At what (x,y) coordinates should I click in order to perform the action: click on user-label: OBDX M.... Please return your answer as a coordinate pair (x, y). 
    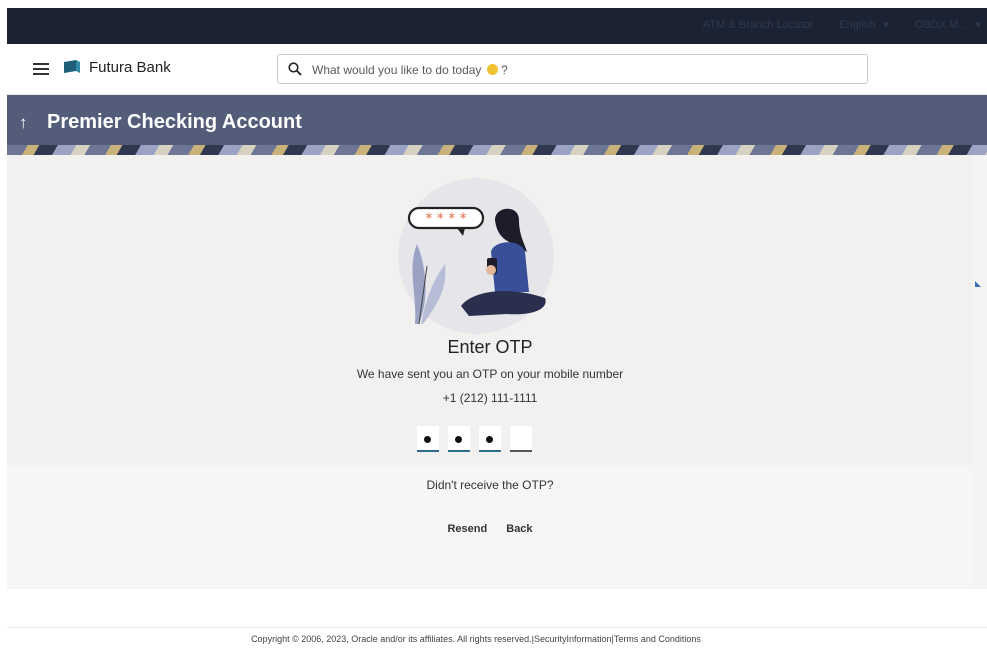
    Looking at the image, I should click on (941, 24).